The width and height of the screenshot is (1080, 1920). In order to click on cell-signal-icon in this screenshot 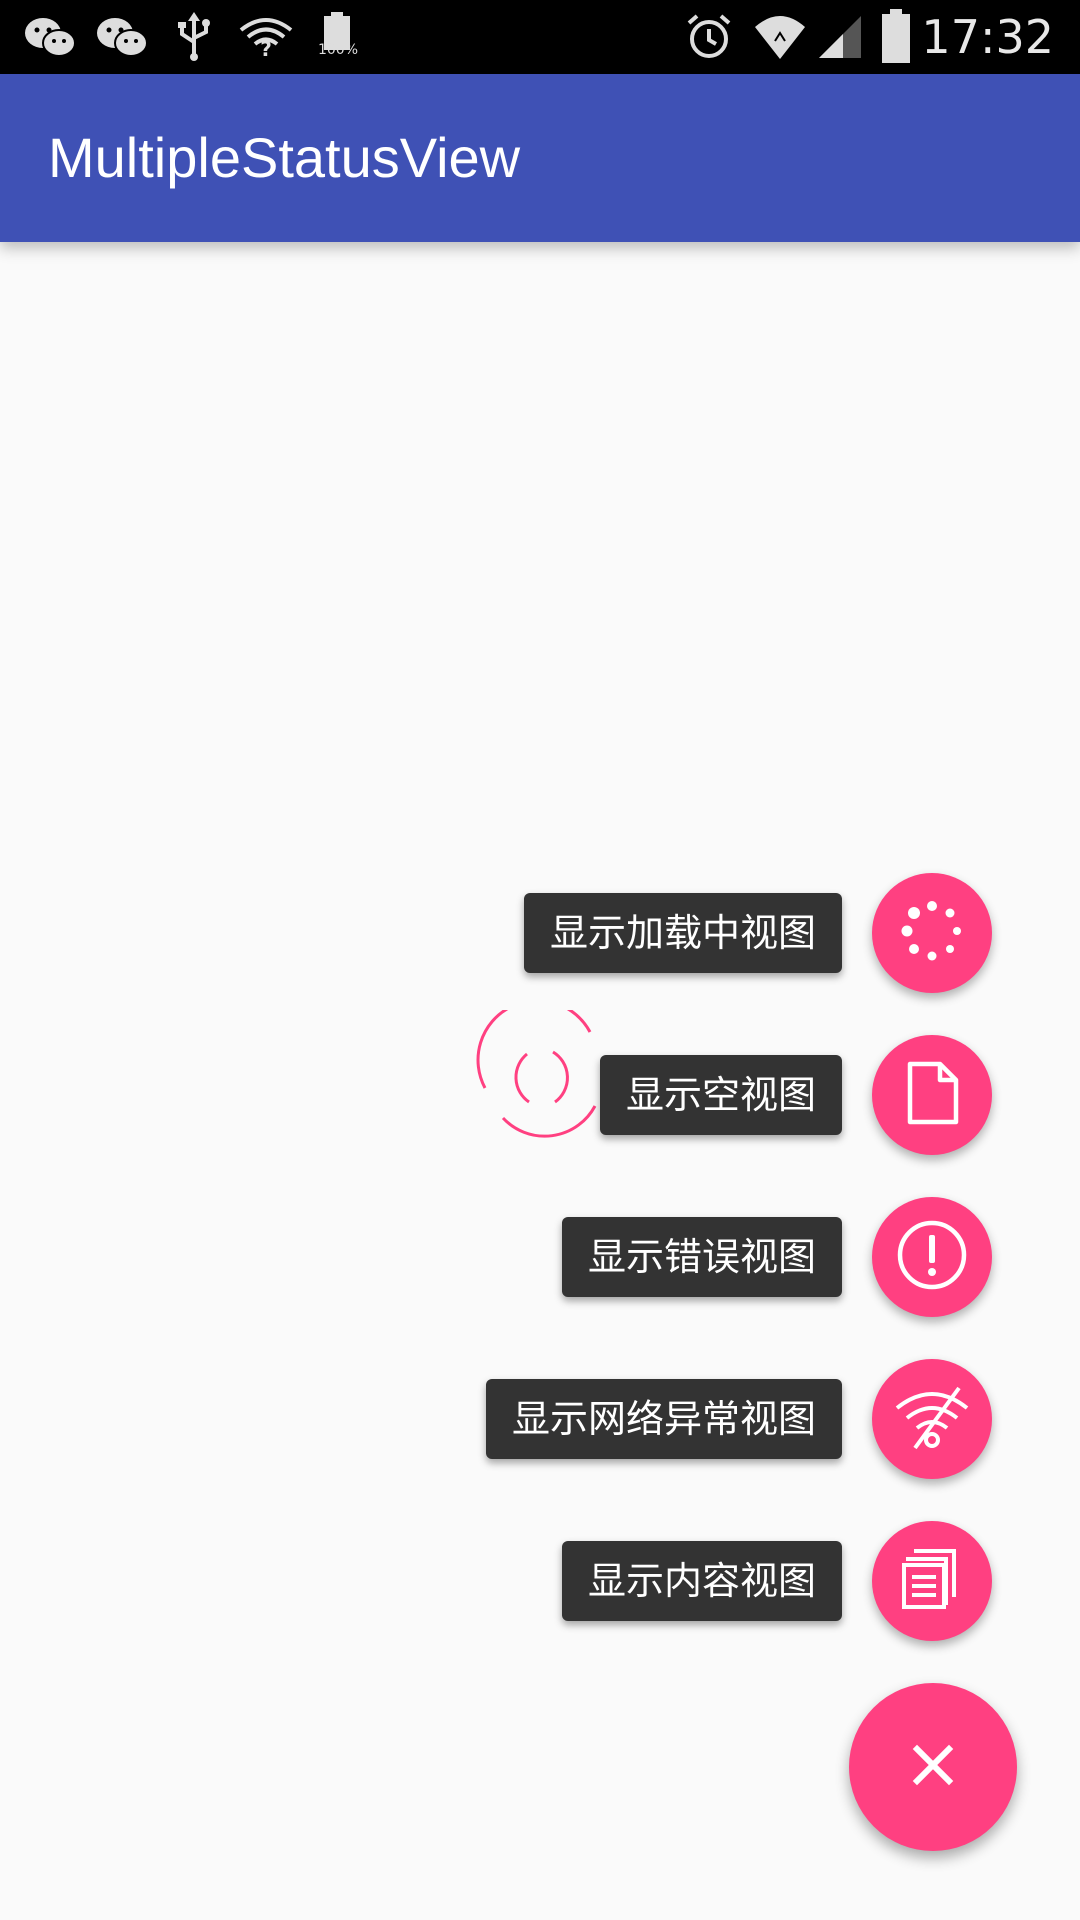, I will do `click(840, 37)`.